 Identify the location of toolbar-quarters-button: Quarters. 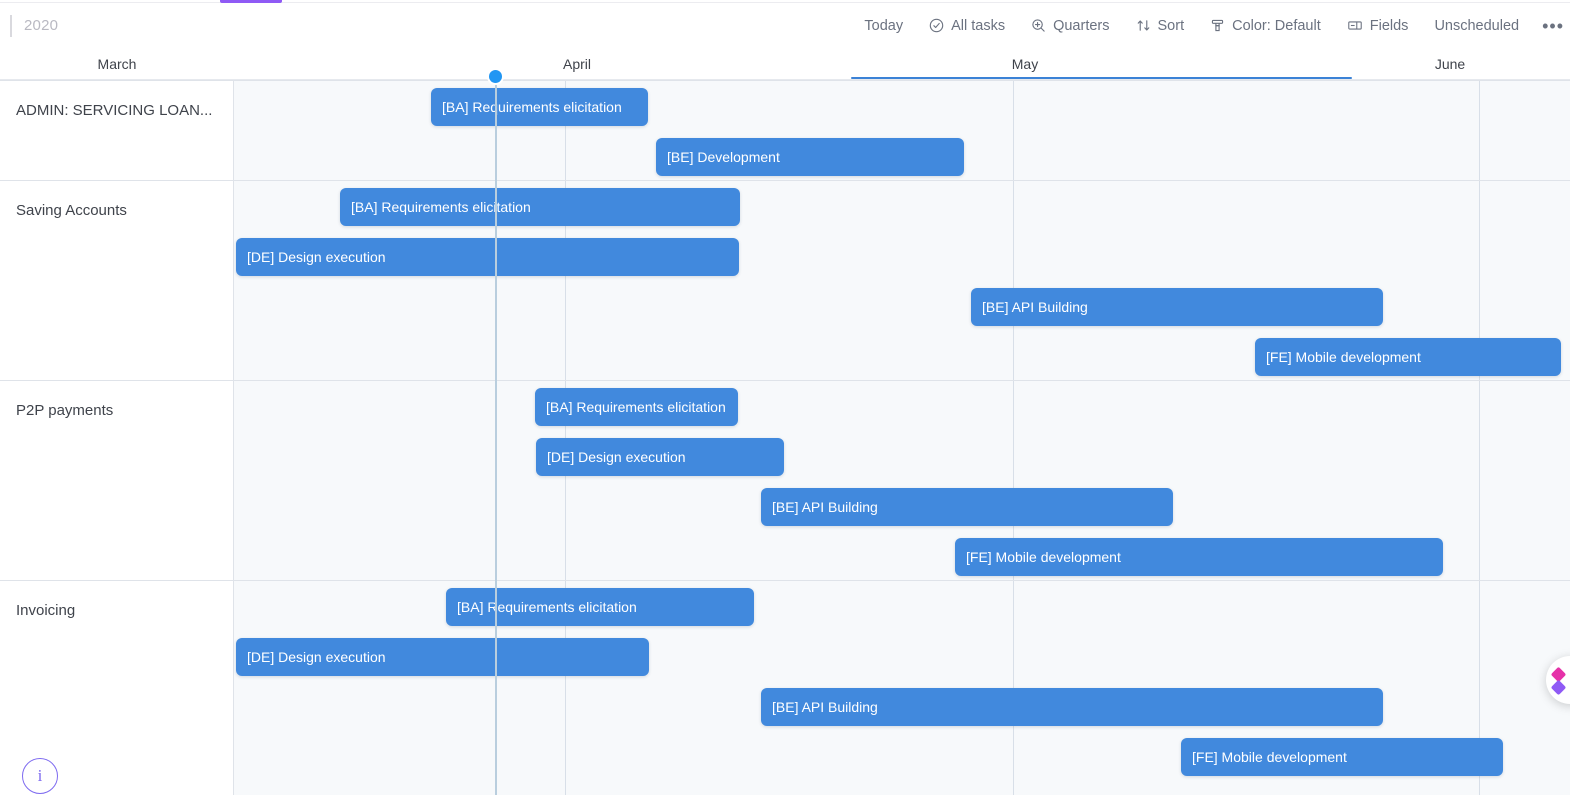
(1070, 26).